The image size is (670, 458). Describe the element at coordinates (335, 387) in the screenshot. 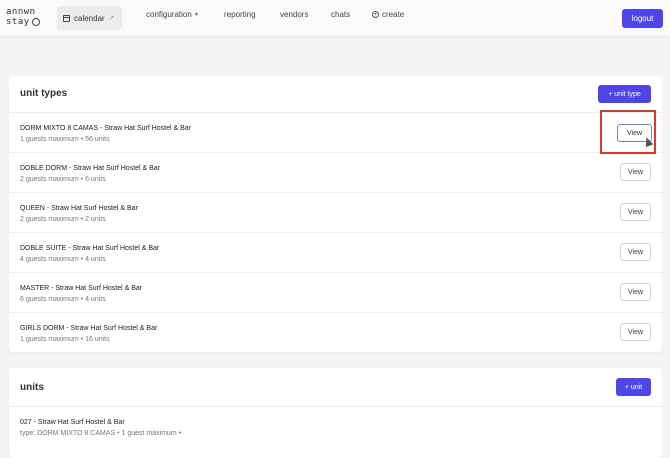

I see `units-header: units + unit` at that location.